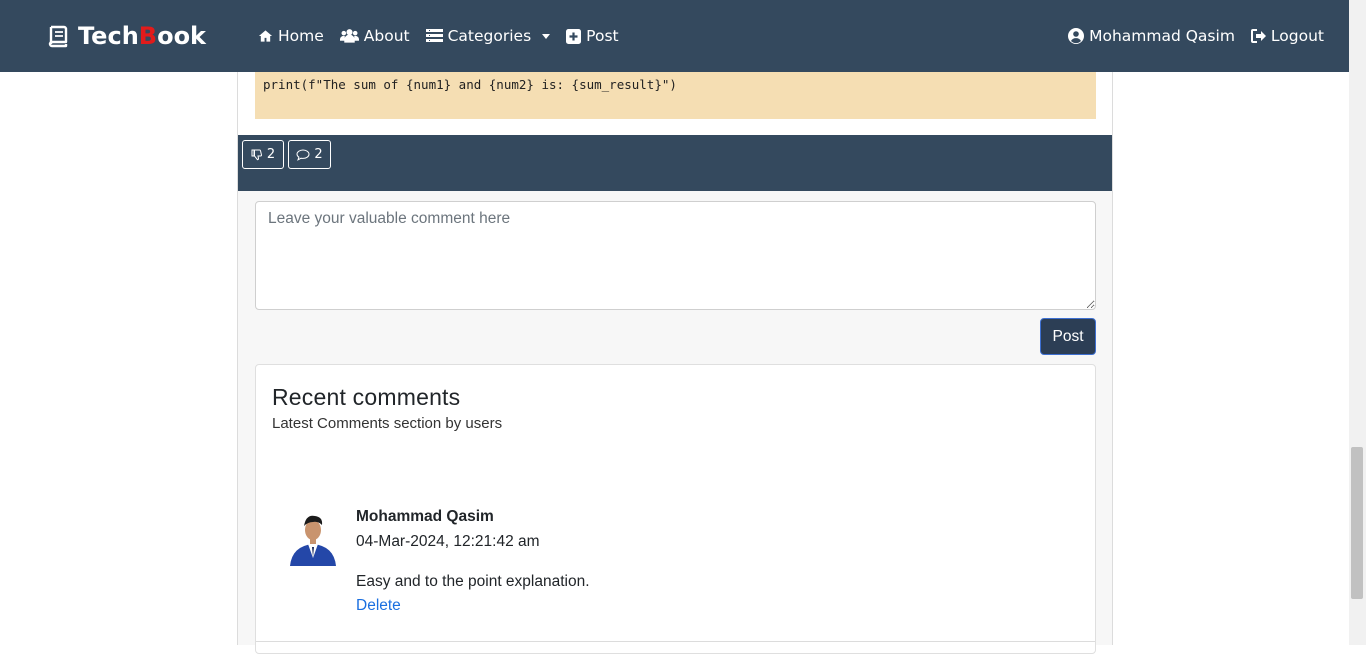 Image resolution: width=1366 pixels, height=654 pixels. I want to click on sign-out-icon, so click(1258, 36).